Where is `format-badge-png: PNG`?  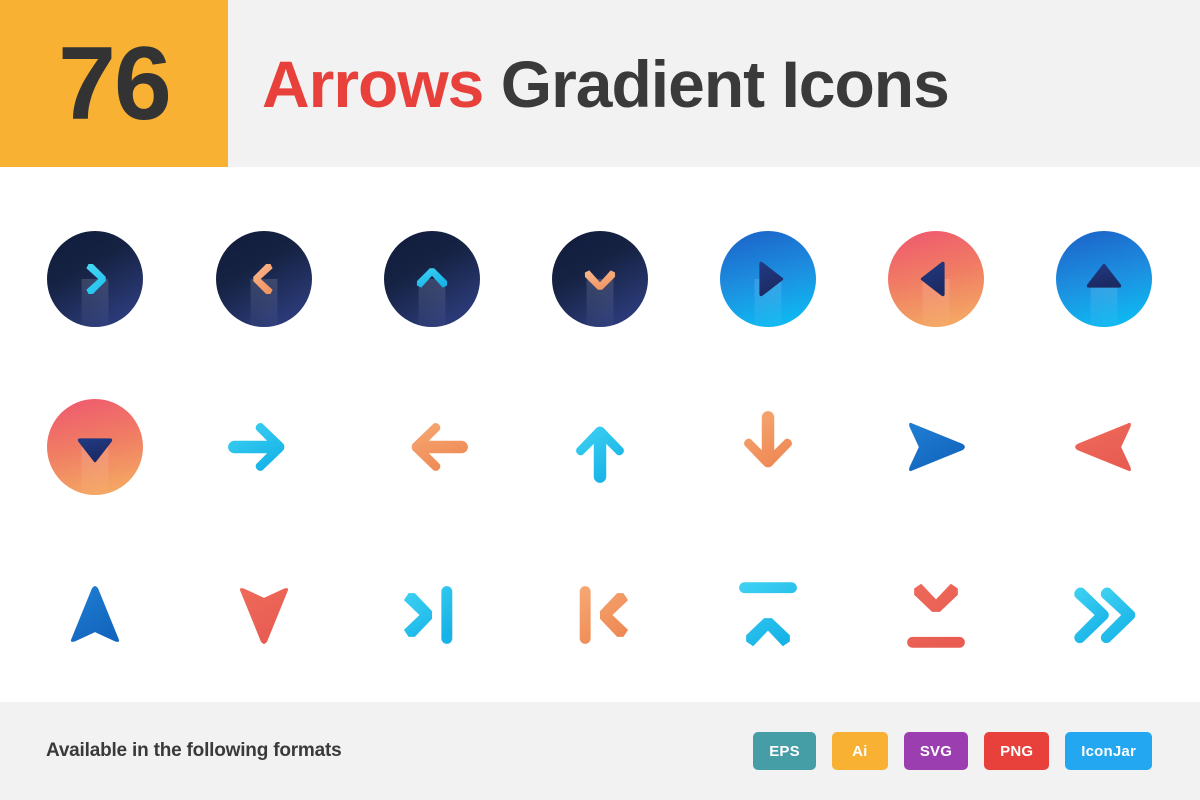
format-badge-png: PNG is located at coordinates (1017, 751).